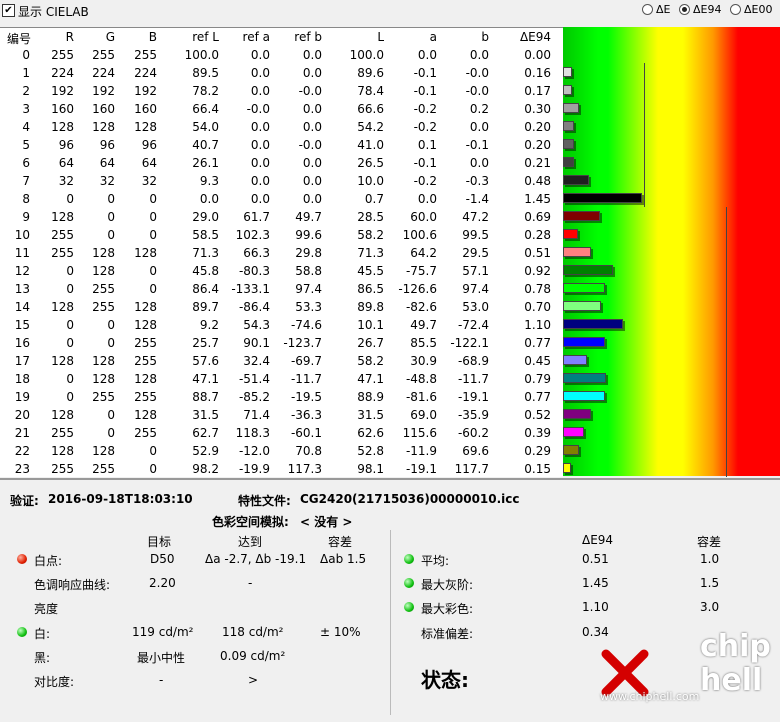 Image resolution: width=780 pixels, height=722 pixels. Describe the element at coordinates (256, 415) in the screenshot. I see `table-cell: 71.4` at that location.